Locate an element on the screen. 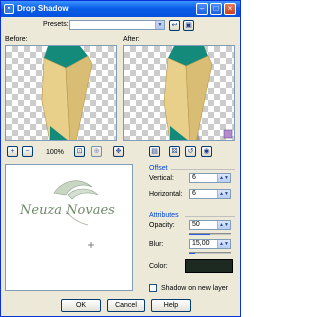 The image size is (320, 317). chevron-down-icon: ▼ is located at coordinates (159, 25).